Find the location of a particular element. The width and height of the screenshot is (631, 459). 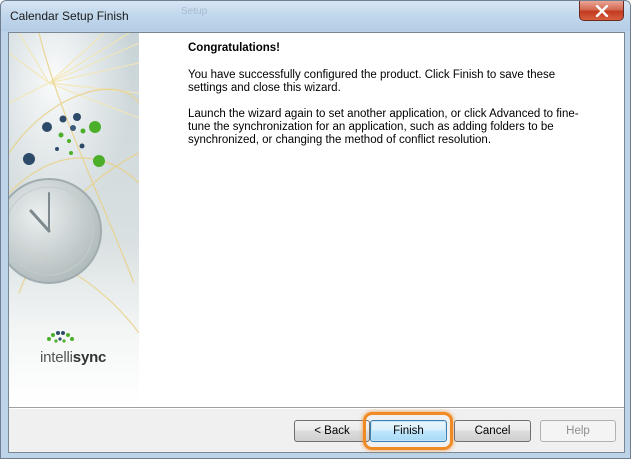

back-button: < Back is located at coordinates (332, 431).